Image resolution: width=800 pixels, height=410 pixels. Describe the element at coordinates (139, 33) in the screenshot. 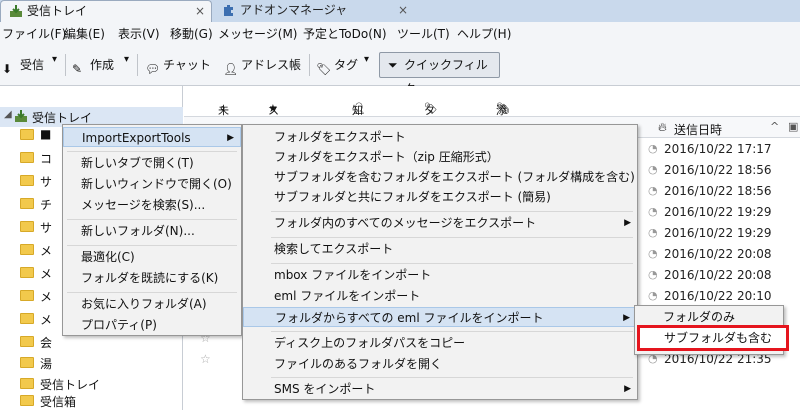

I see `menu-view: 表示(V)` at that location.